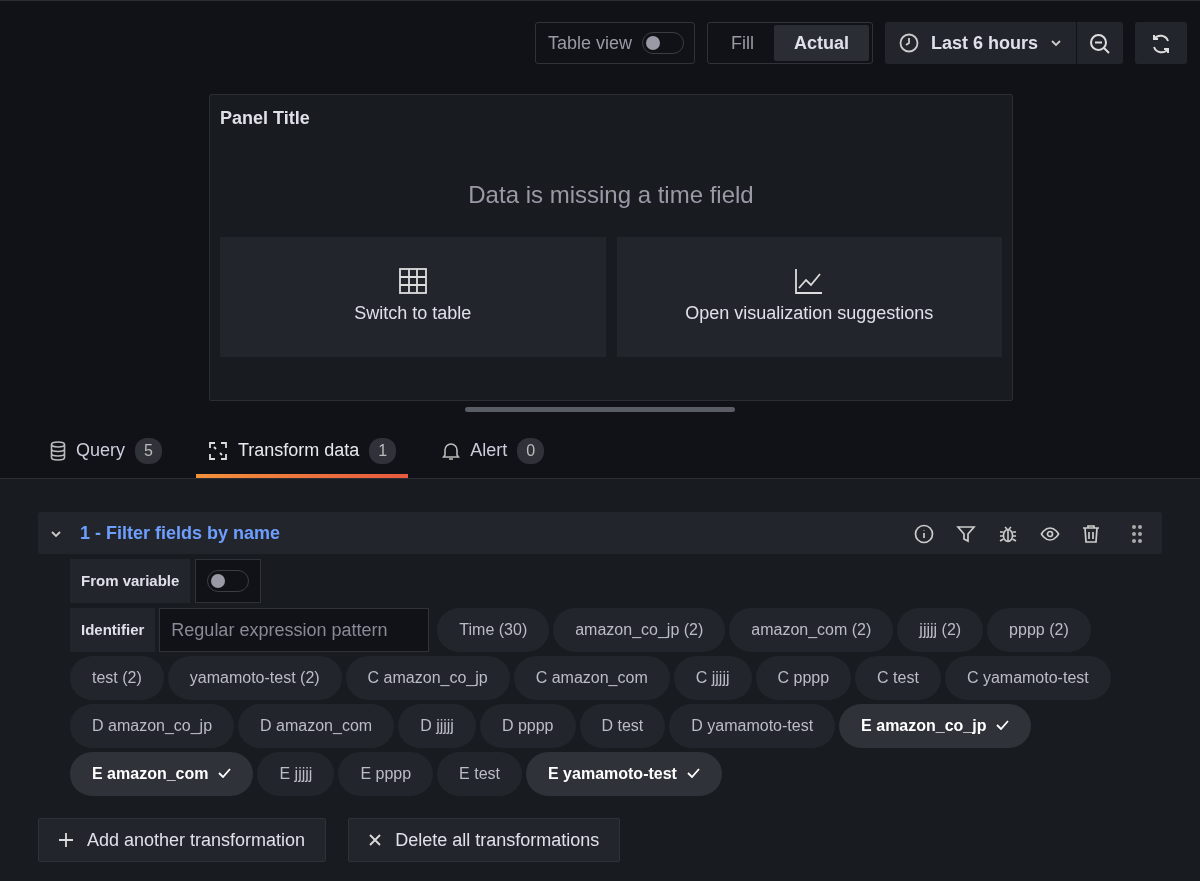 The image size is (1200, 881). I want to click on tab: Alert 0, so click(493, 457).